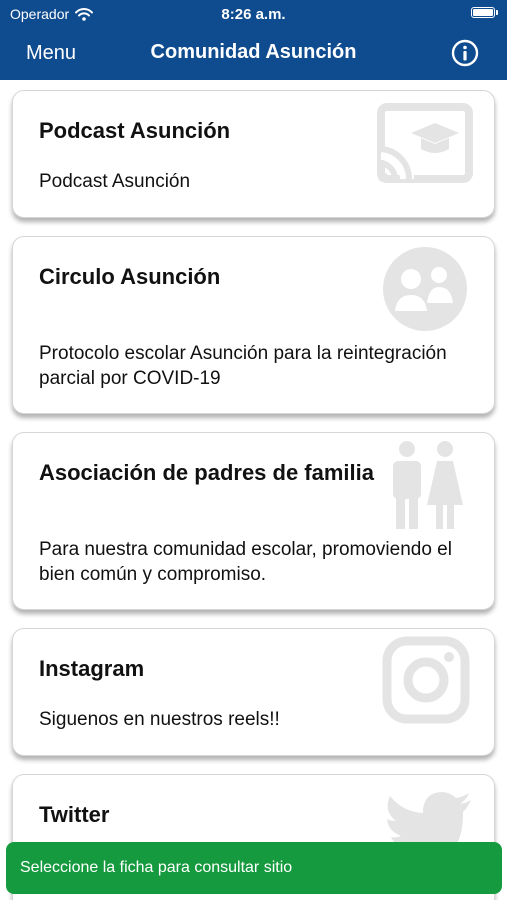 This screenshot has width=507, height=900. What do you see at coordinates (156, 867) in the screenshot?
I see `toast-text: Seleccione la ficha para consultar sitio` at bounding box center [156, 867].